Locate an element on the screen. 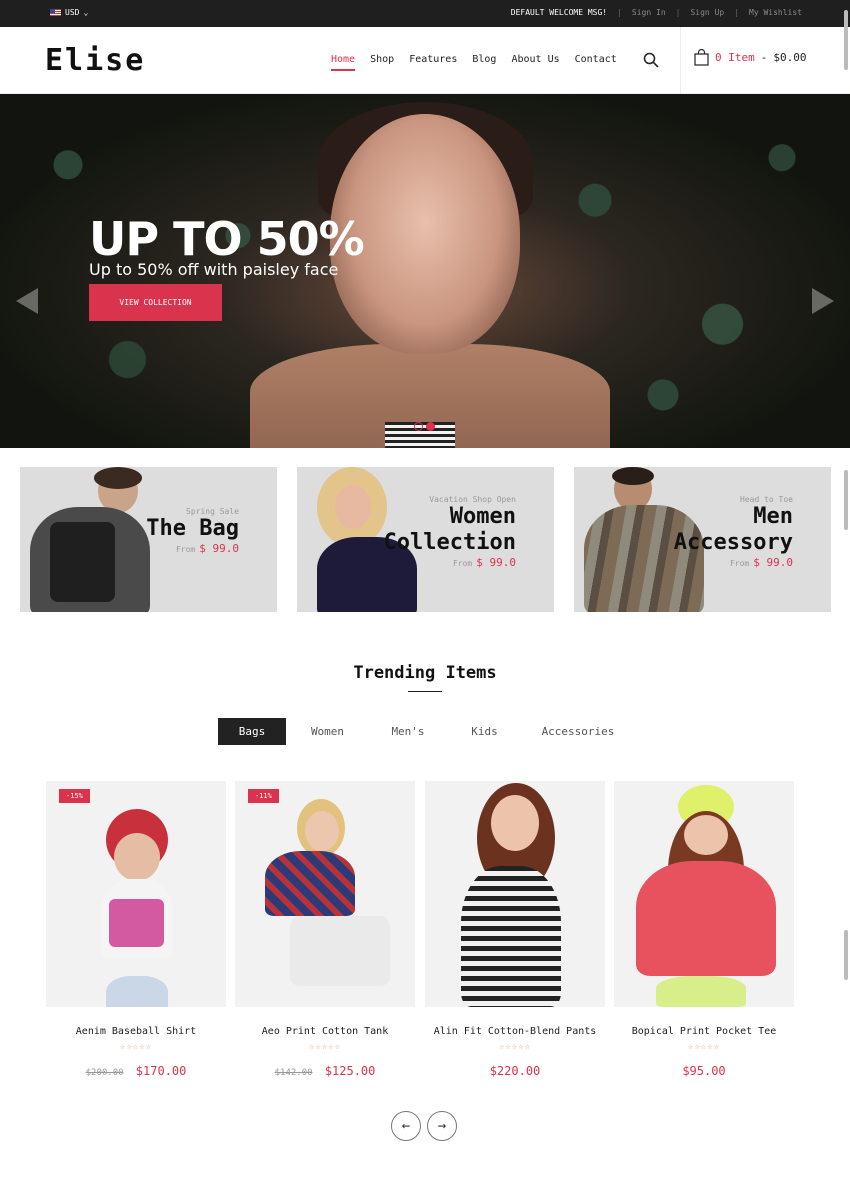  search-icon is located at coordinates (651, 60).